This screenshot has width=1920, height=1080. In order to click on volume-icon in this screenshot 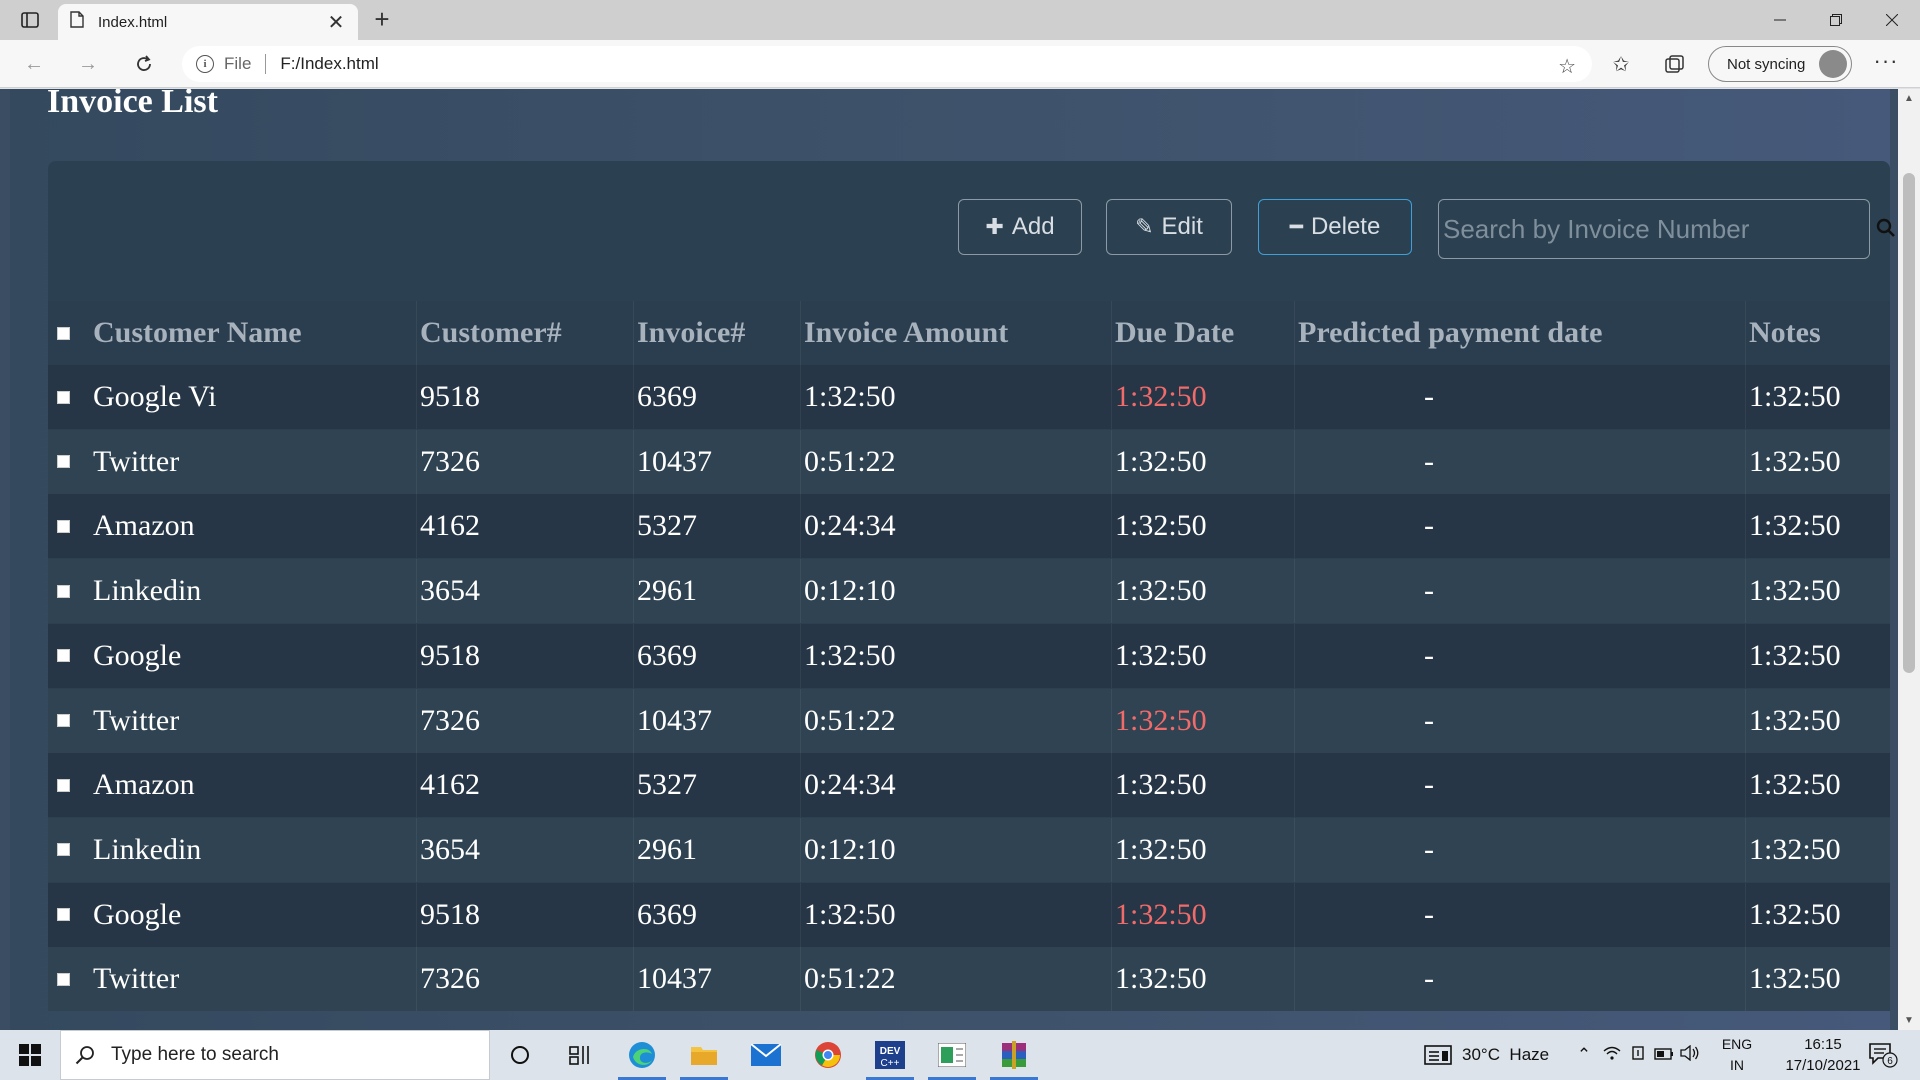, I will do `click(1690, 1055)`.